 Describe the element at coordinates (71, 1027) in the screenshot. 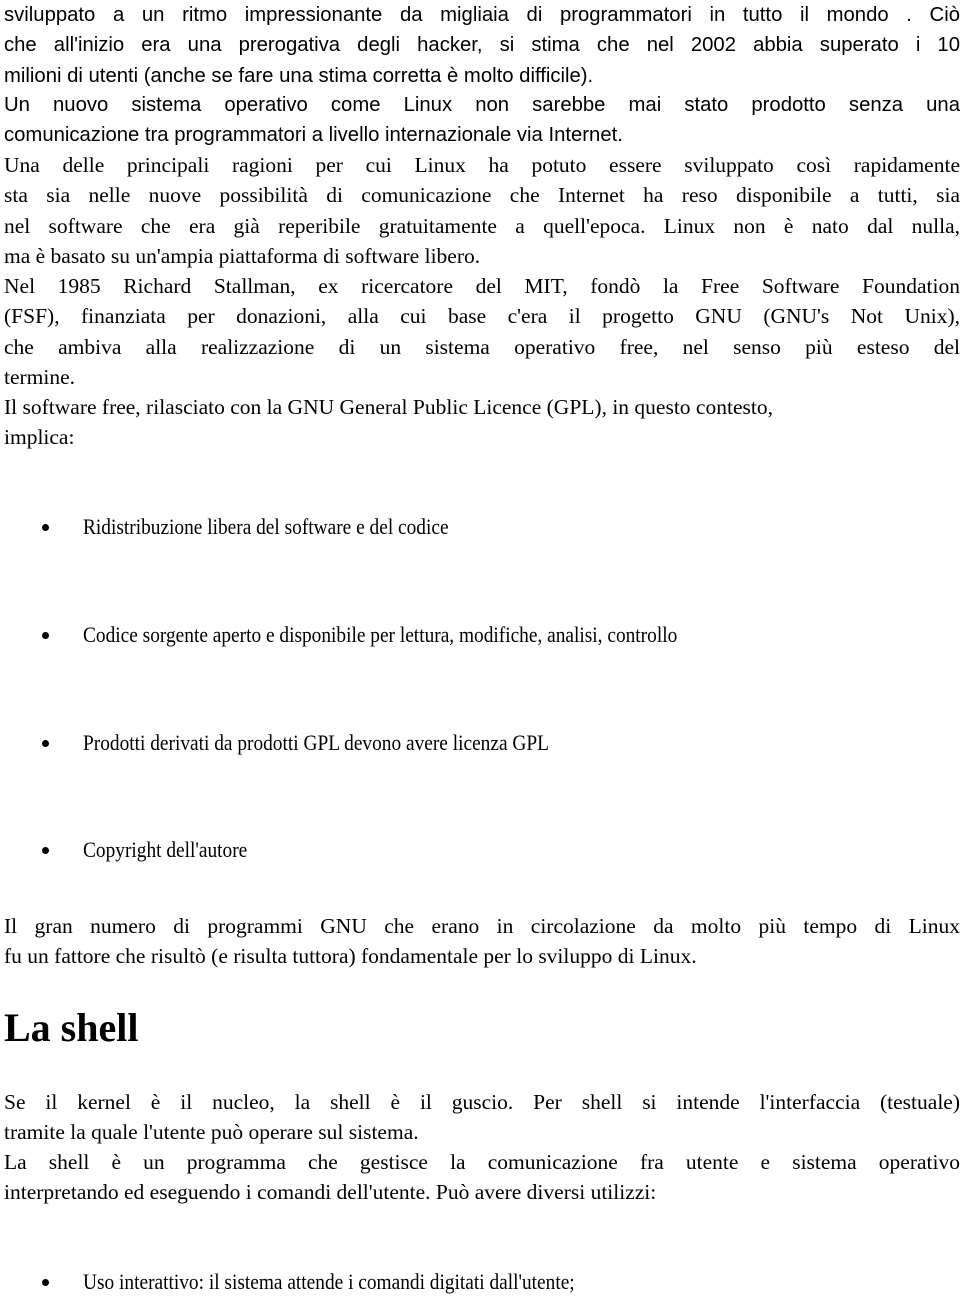

I see `section-heading: La shell` at that location.